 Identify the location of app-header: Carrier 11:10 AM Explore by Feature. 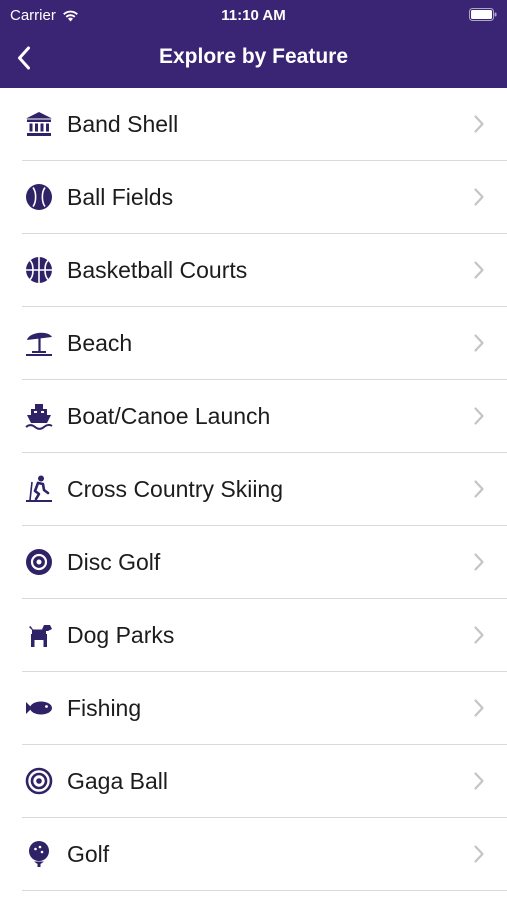
(253, 44).